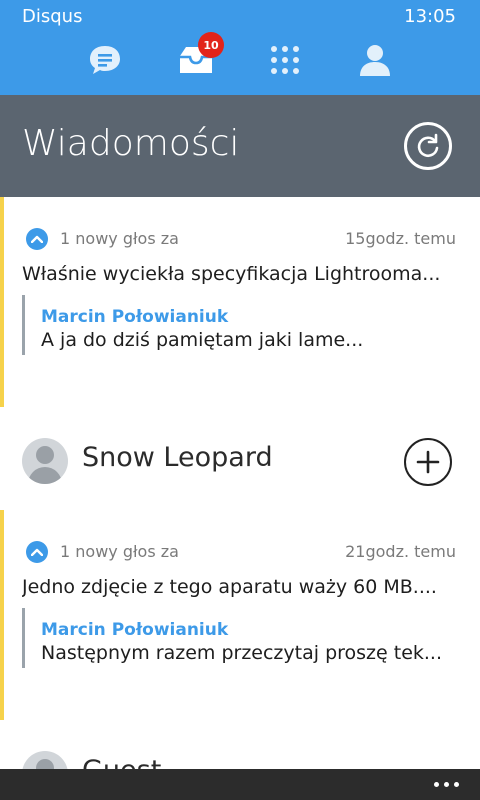  Describe the element at coordinates (400, 551) in the screenshot. I see `timestamp: 21godz. temu` at that location.